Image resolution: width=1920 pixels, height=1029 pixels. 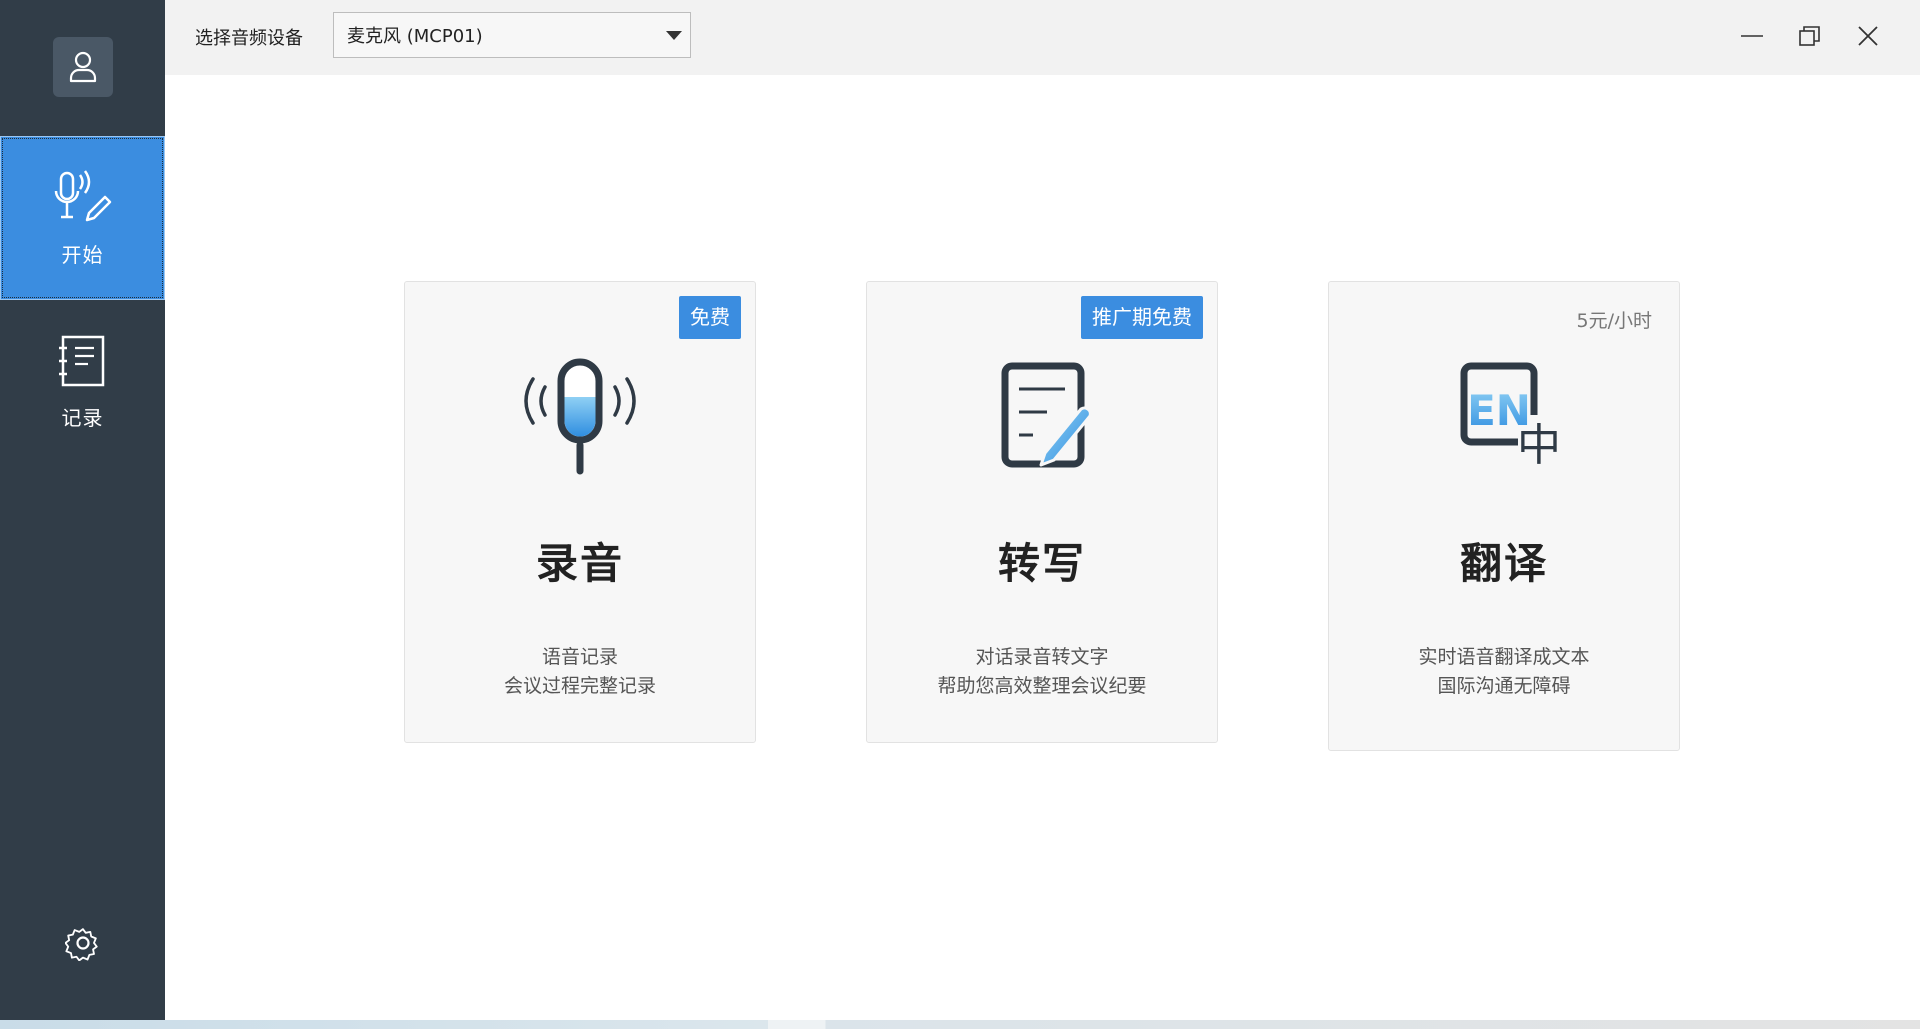 I want to click on sidebar-item-records: 记录, so click(x=82, y=382).